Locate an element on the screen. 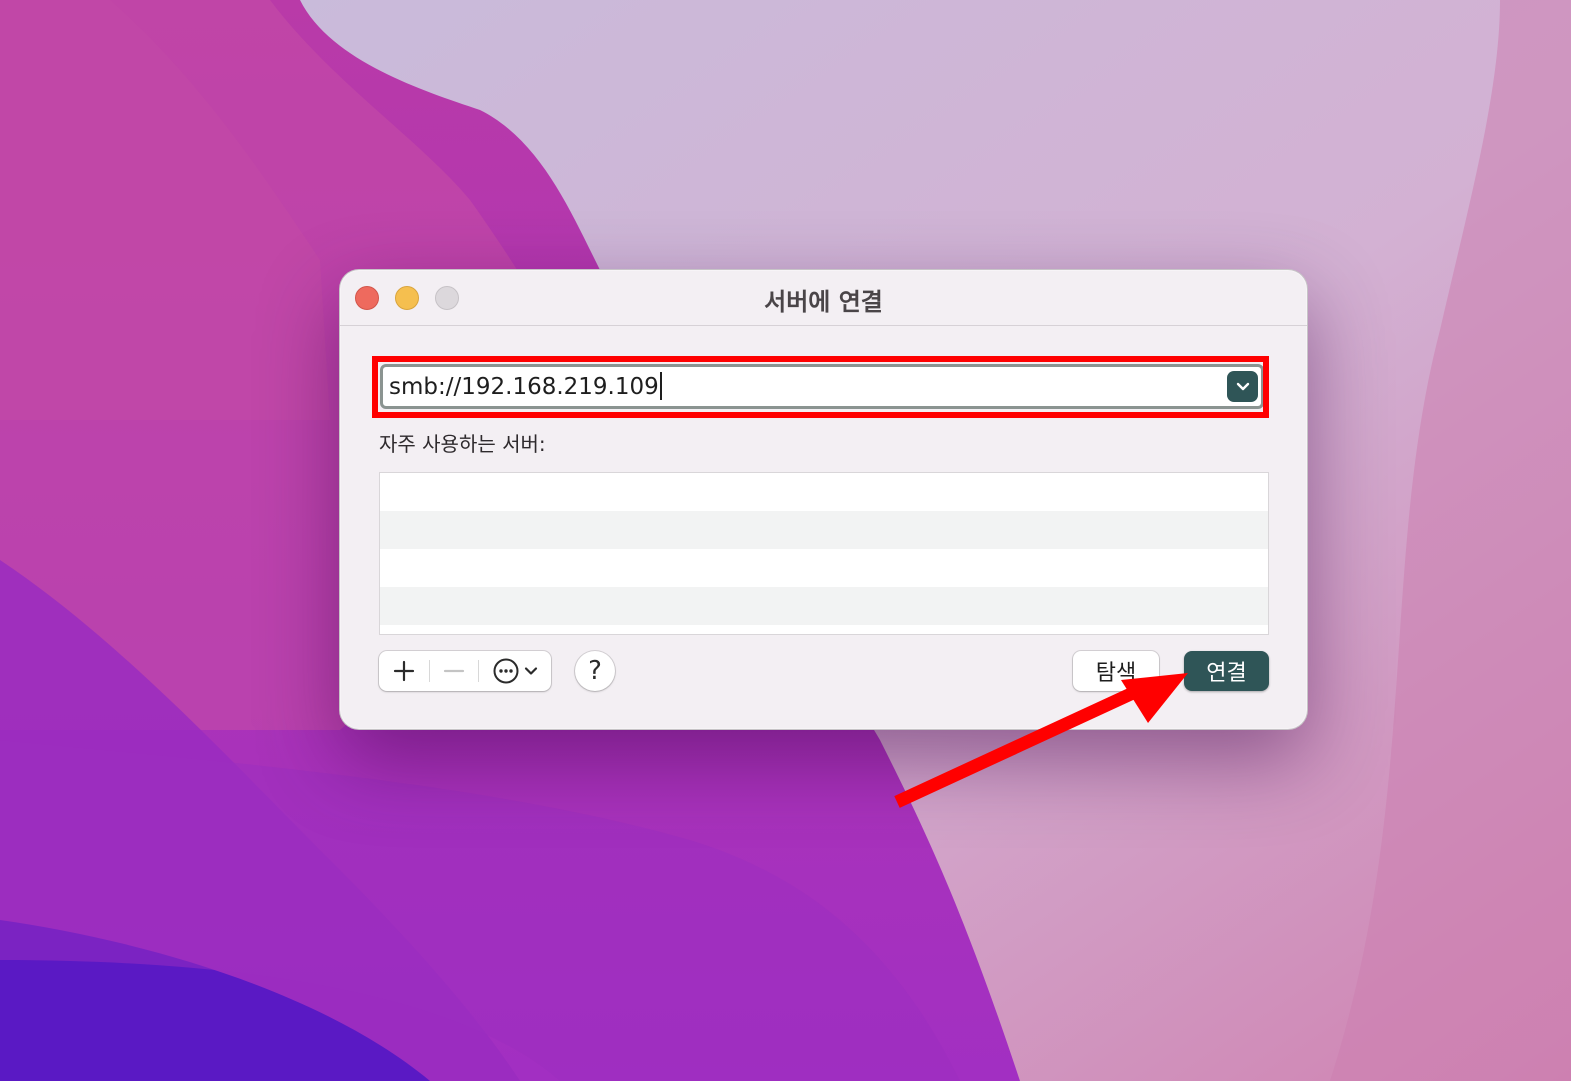 The height and width of the screenshot is (1081, 1571). add-favorite-button is located at coordinates (404, 671).